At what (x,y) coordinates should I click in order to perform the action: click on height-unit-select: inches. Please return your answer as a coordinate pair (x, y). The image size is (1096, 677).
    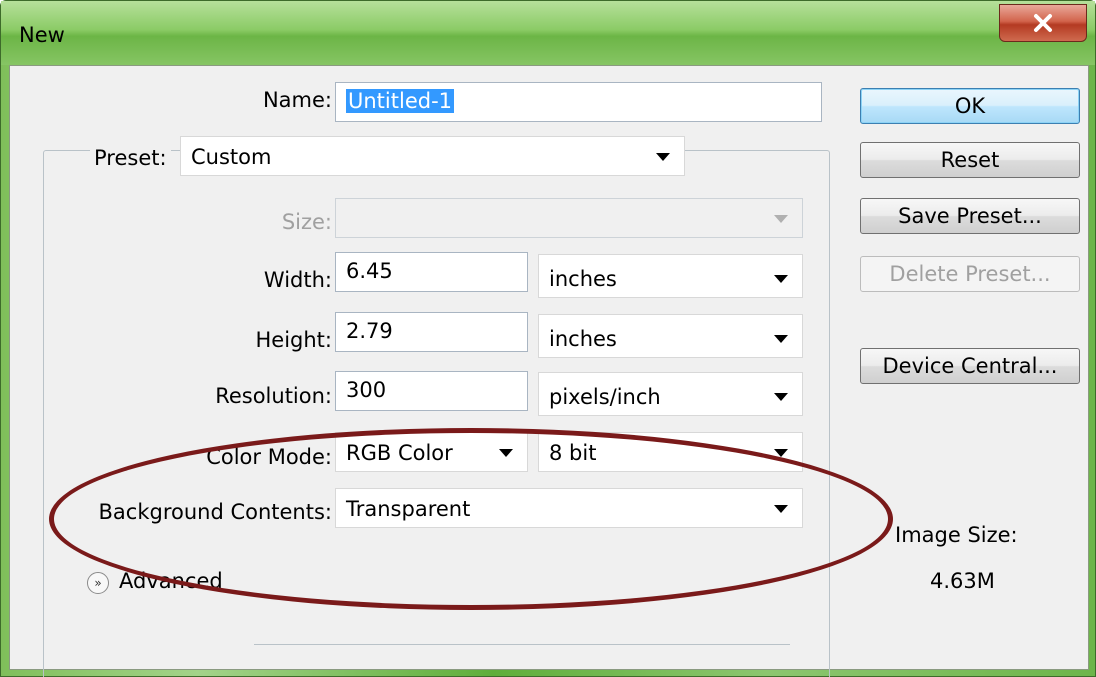
    Looking at the image, I should click on (670, 336).